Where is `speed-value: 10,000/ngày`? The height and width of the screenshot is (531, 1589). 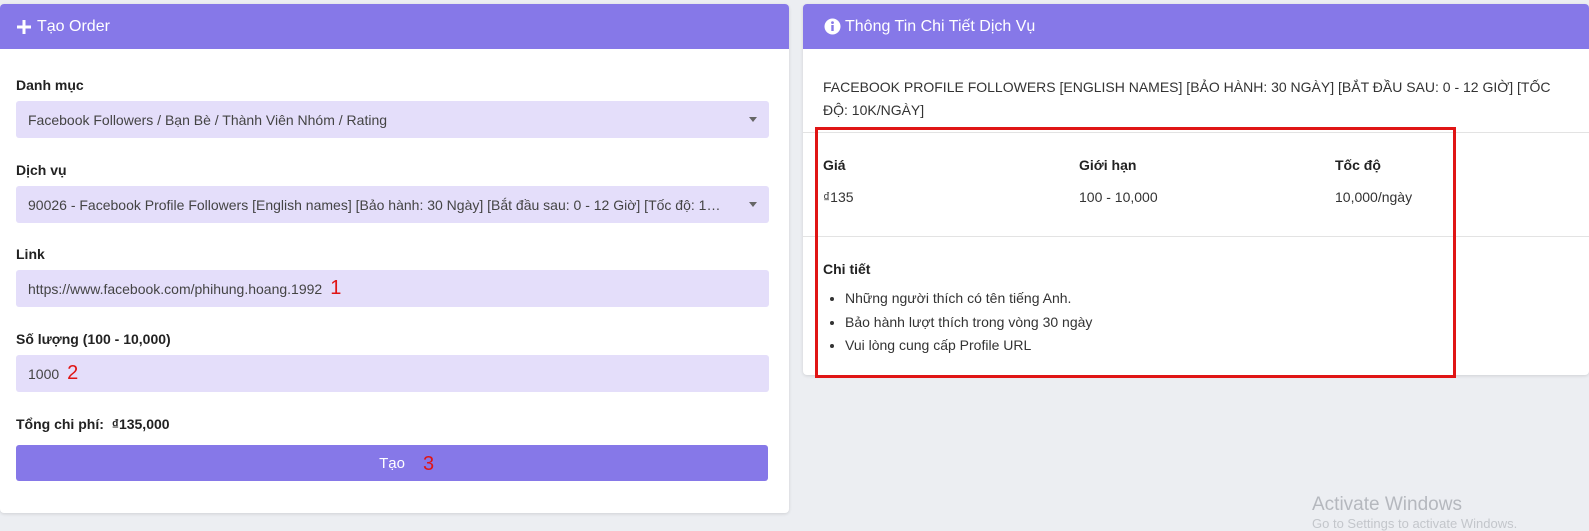 speed-value: 10,000/ngày is located at coordinates (1374, 197).